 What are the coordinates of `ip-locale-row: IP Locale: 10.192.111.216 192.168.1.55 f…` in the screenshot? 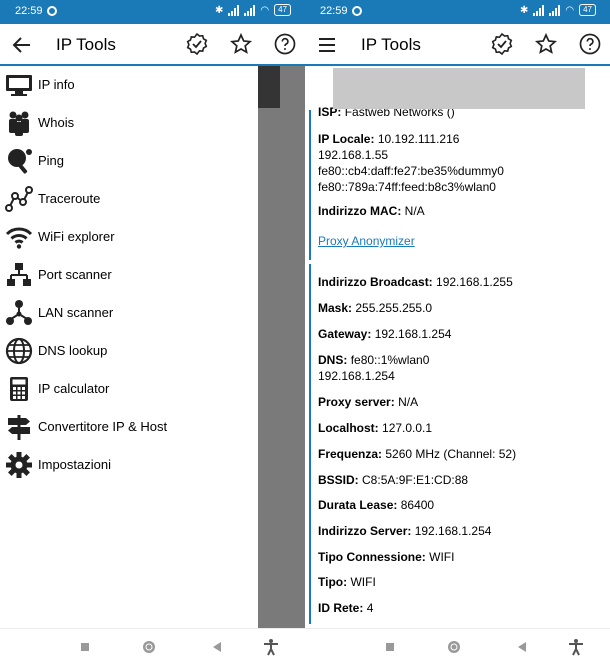 It's located at (411, 163).